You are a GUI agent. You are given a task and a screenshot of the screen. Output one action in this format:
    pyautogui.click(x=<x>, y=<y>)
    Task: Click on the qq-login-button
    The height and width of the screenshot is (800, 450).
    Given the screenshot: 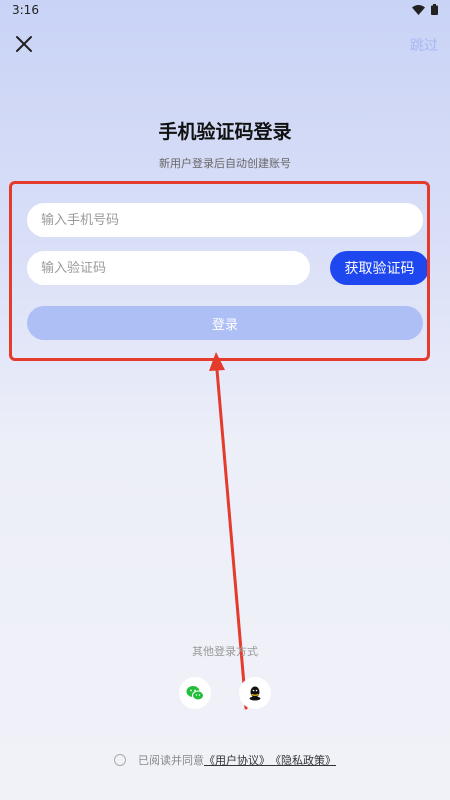 What is the action you would take?
    pyautogui.click(x=255, y=693)
    